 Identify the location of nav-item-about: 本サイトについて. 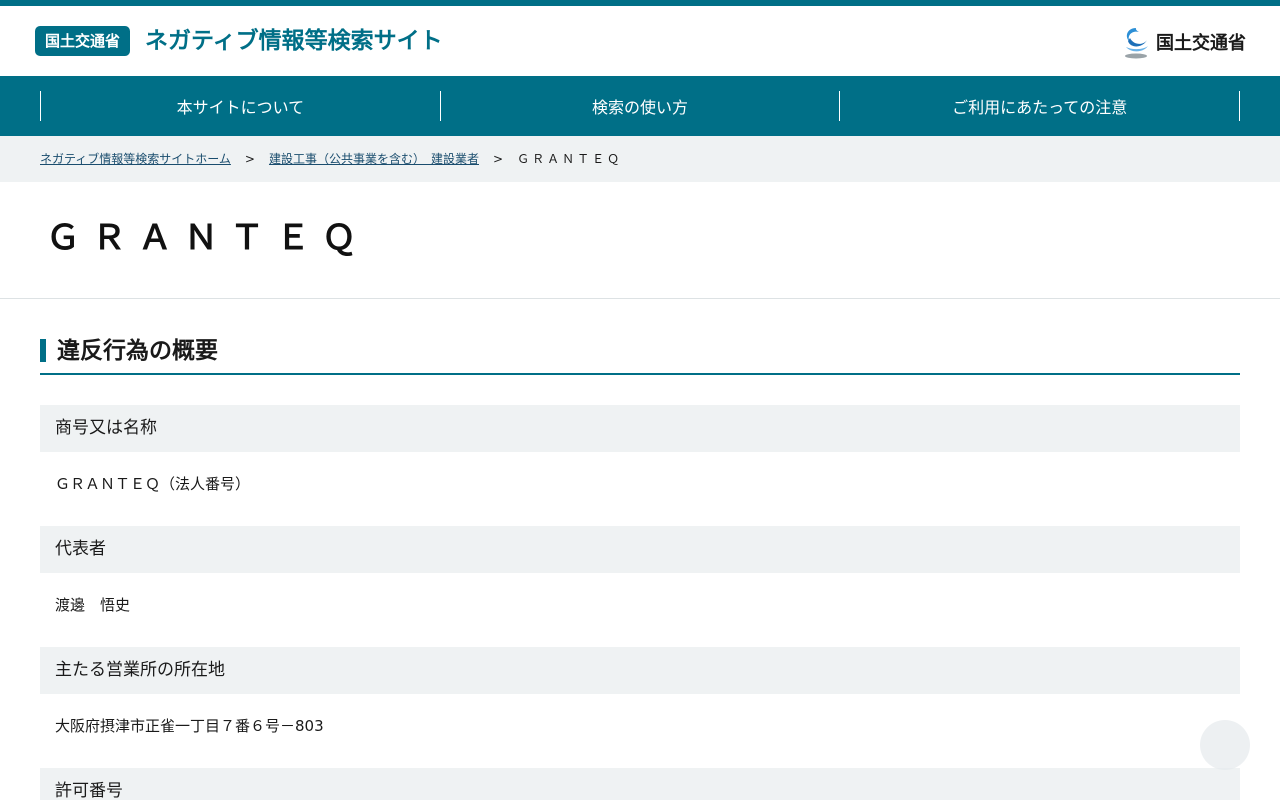
(240, 106).